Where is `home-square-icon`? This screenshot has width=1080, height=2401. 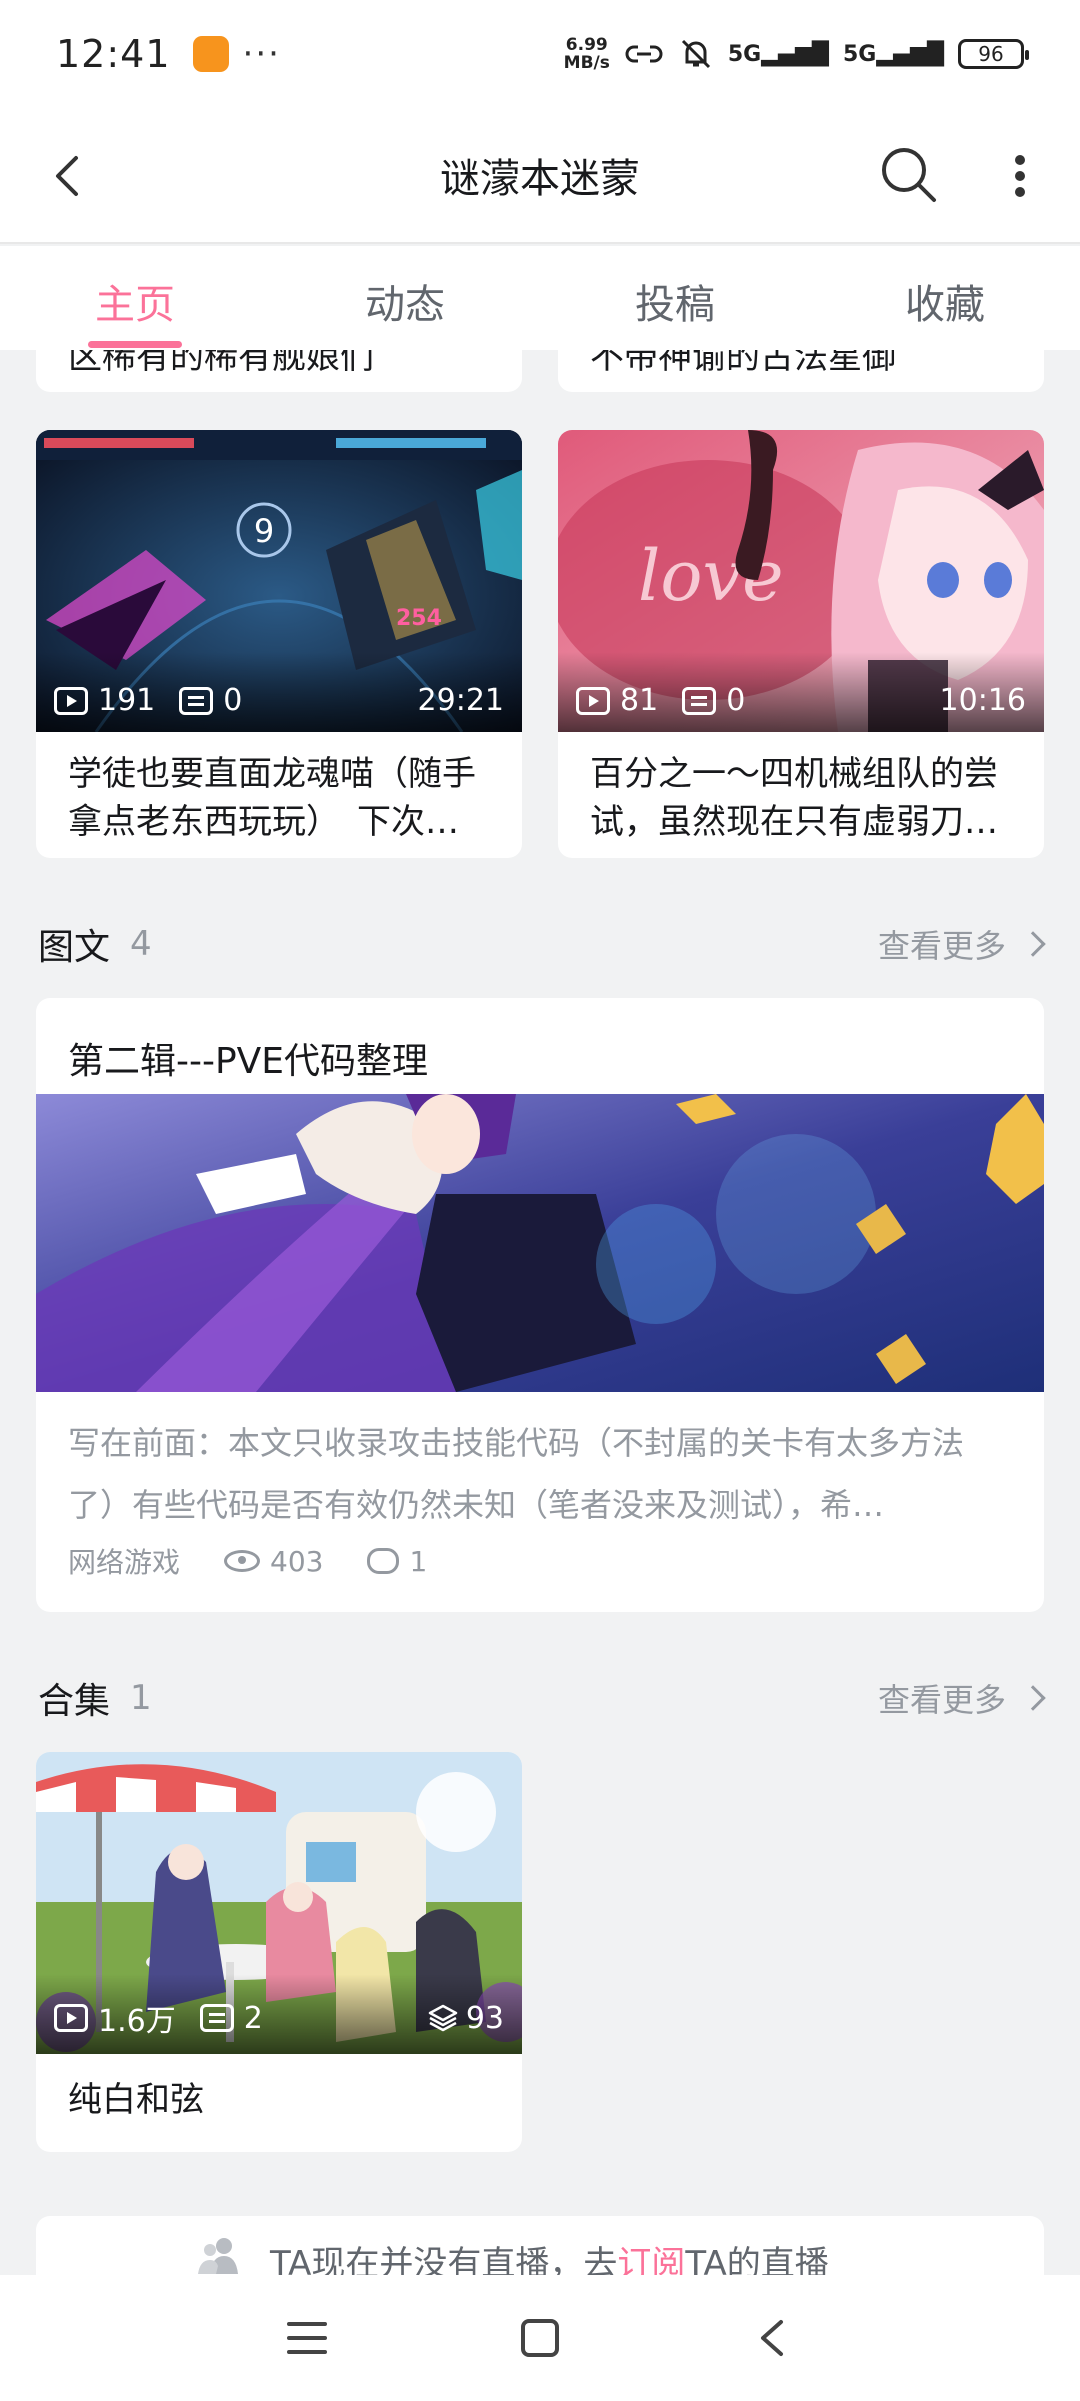 home-square-icon is located at coordinates (539, 2338).